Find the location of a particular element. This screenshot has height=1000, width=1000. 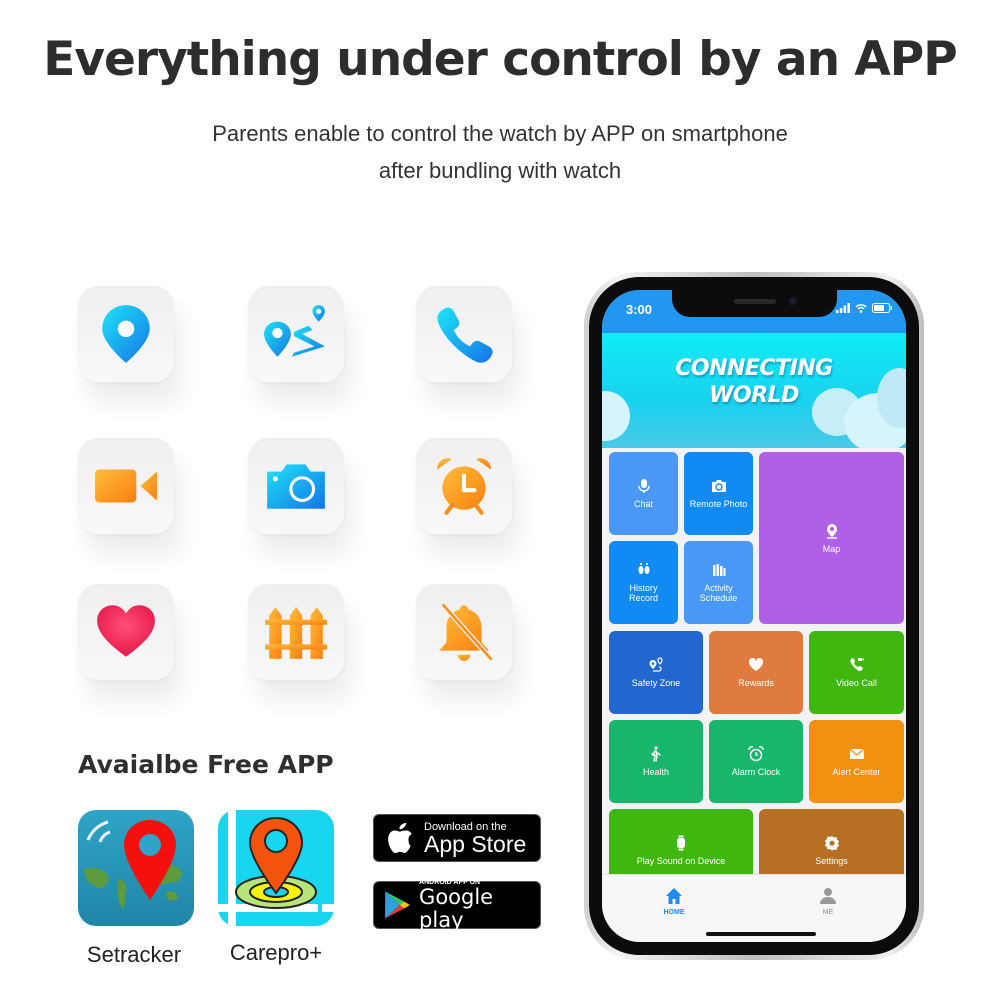

setracker-logo is located at coordinates (136, 868).